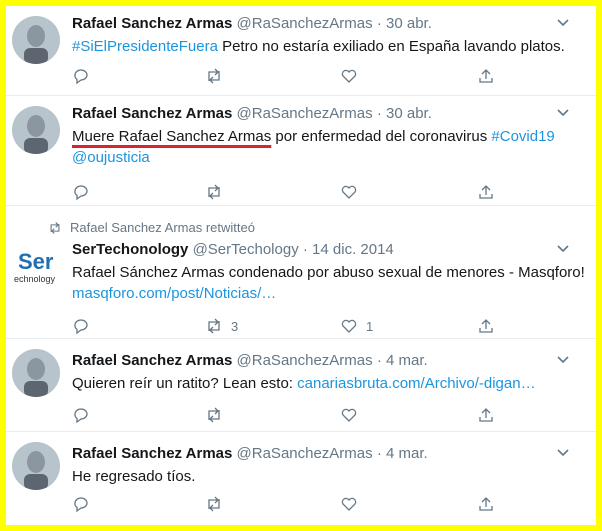  What do you see at coordinates (36, 268) in the screenshot?
I see `avatar-logo: Ser echnology` at bounding box center [36, 268].